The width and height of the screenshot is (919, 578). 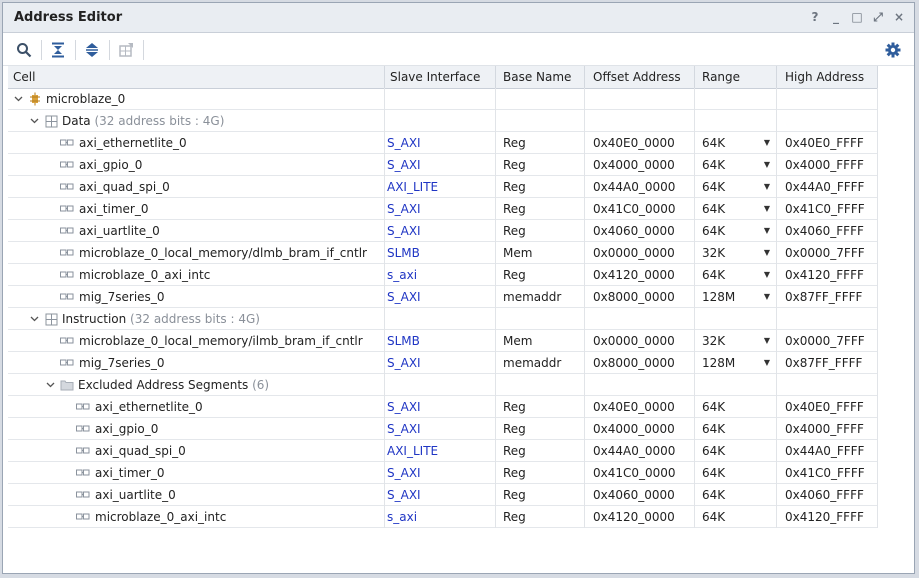 I want to click on column-header-base-name: Base Name, so click(x=540, y=77).